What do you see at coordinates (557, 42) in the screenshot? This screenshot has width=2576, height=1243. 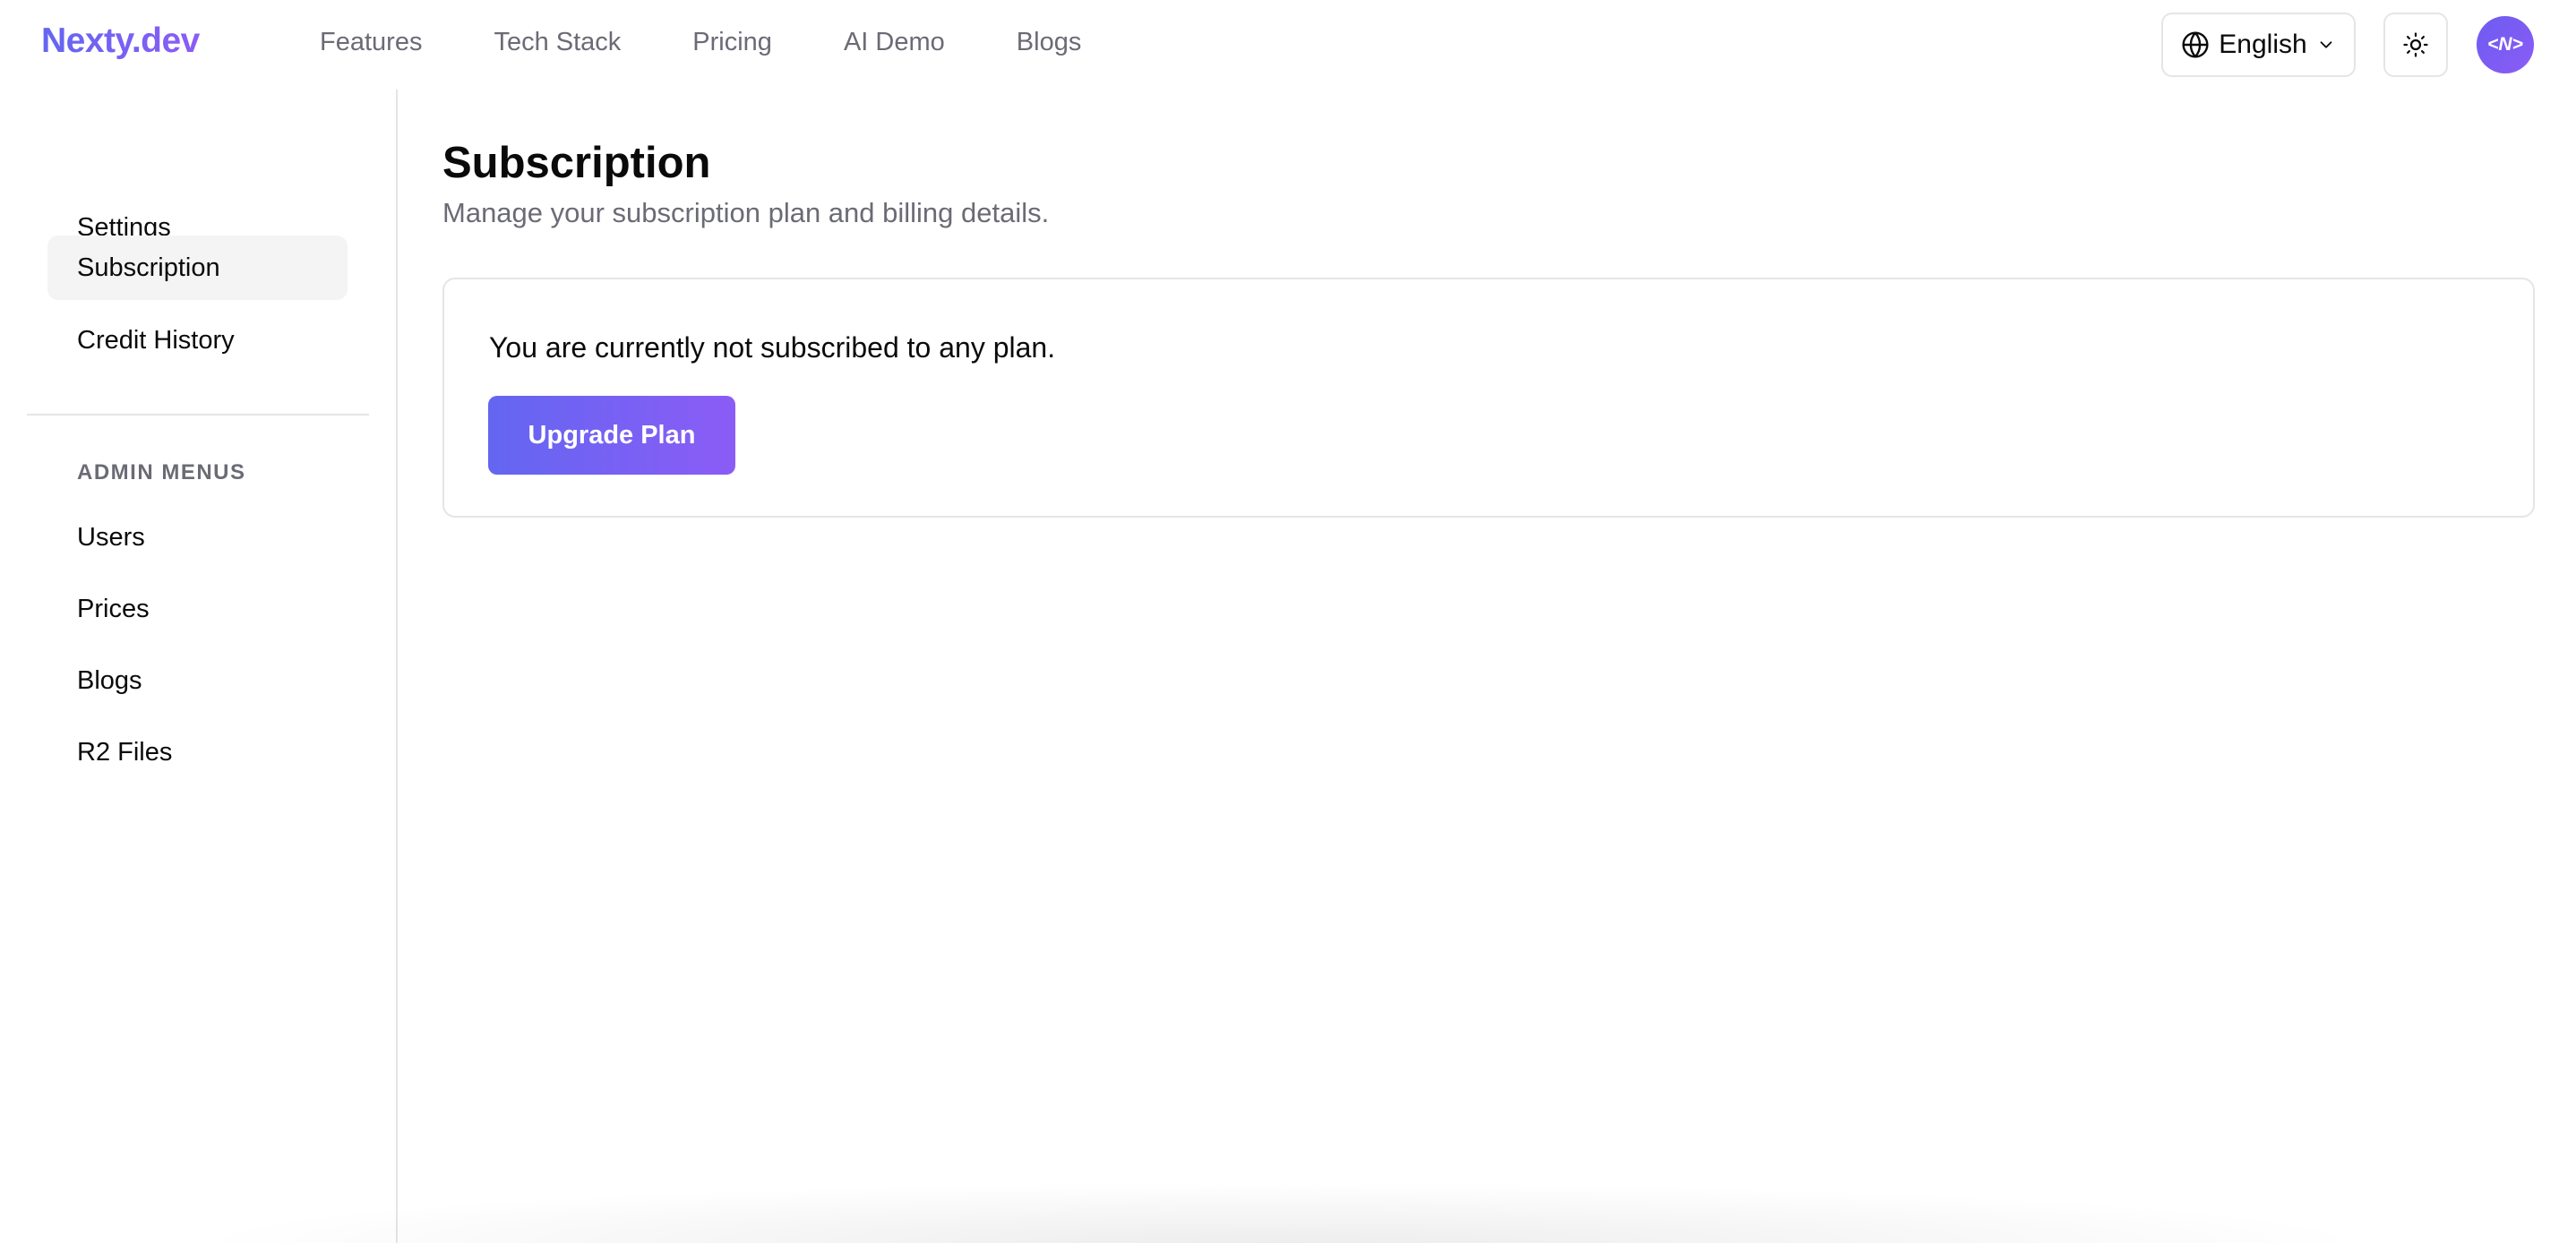 I see `nav-link-tech-stack: Tech Stack` at bounding box center [557, 42].